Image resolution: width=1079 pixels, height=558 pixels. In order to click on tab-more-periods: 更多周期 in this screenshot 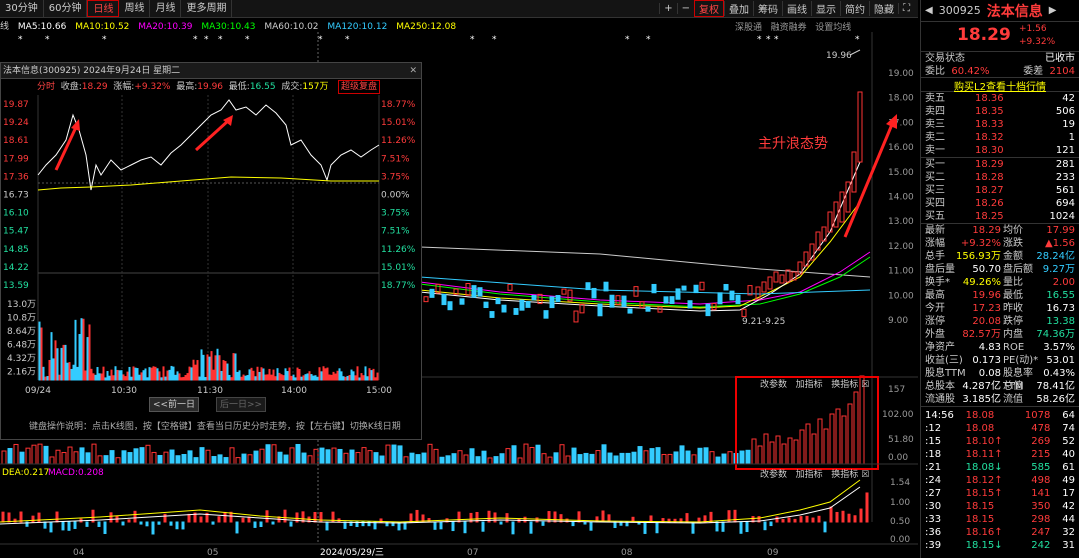, I will do `click(207, 8)`.